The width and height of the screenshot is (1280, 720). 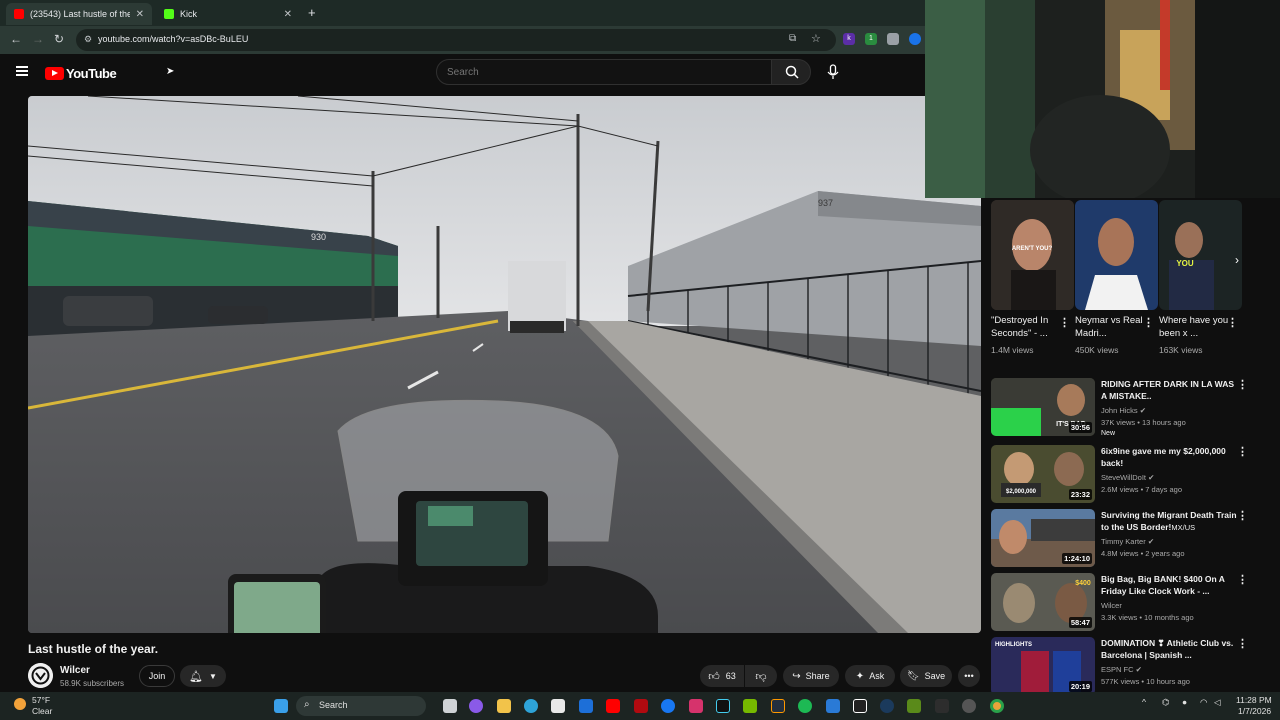 What do you see at coordinates (722, 676) in the screenshot?
I see `like-button: 👍︎ 63` at bounding box center [722, 676].